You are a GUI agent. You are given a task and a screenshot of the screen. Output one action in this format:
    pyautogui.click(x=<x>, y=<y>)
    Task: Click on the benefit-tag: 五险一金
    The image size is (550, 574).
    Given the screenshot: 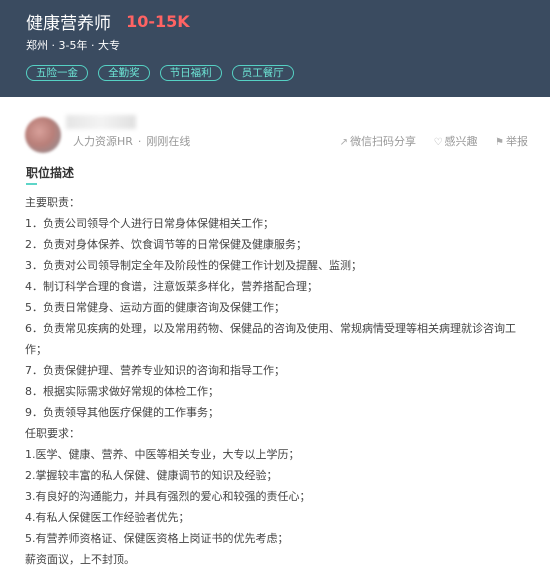 What is the action you would take?
    pyautogui.click(x=57, y=73)
    